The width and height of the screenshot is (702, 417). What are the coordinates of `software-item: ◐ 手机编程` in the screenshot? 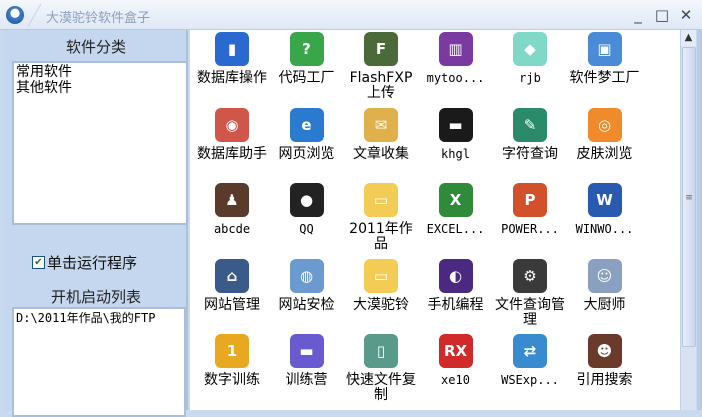 It's located at (456, 285).